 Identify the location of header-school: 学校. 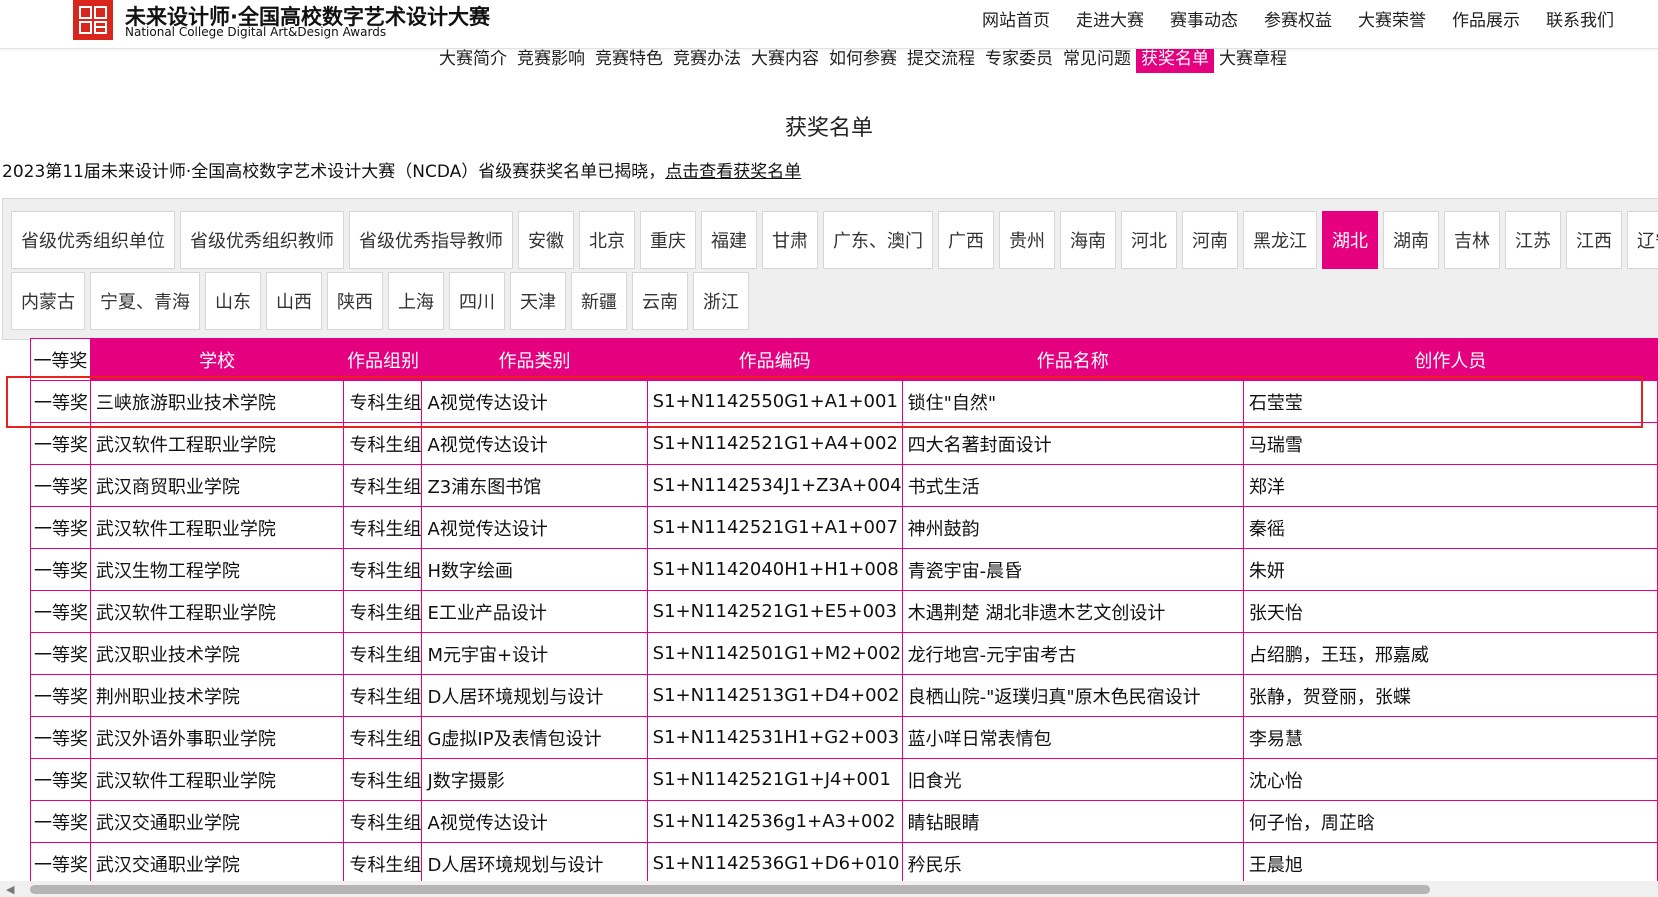
(217, 359).